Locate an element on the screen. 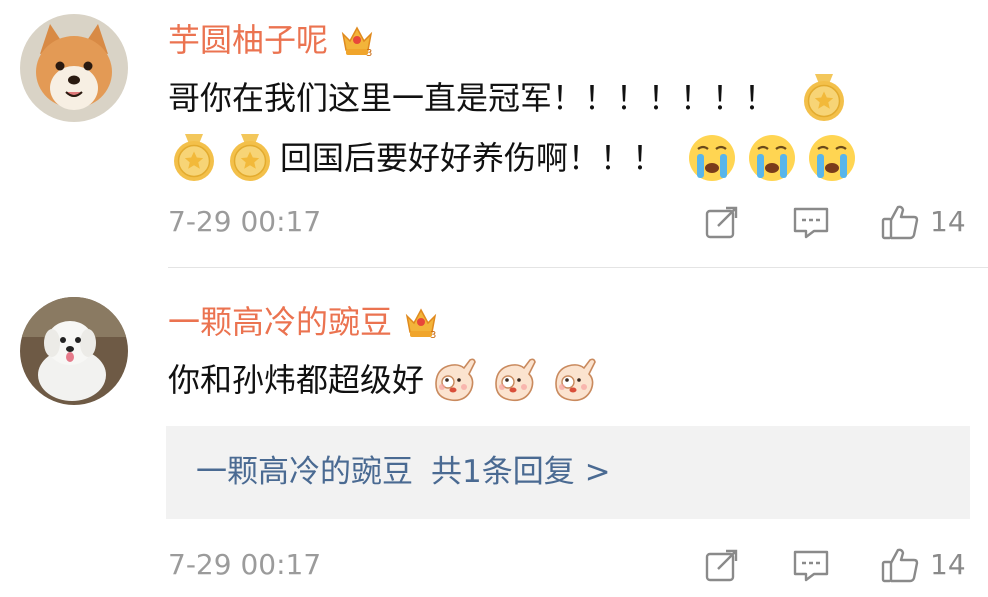  reply-author: 一颗高冷的豌豆 is located at coordinates (304, 472).